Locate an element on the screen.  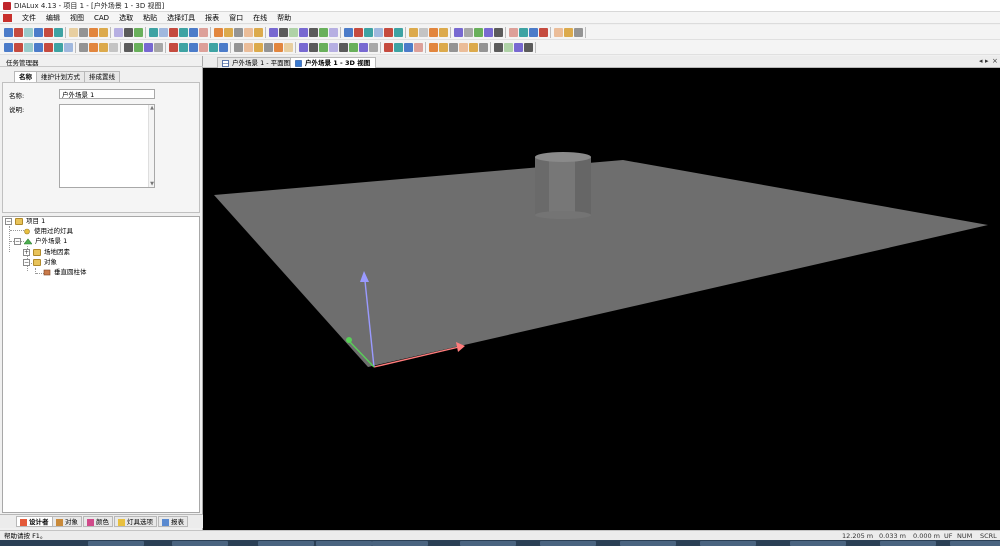
menu-cad: CAD is located at coordinates (101, 18).